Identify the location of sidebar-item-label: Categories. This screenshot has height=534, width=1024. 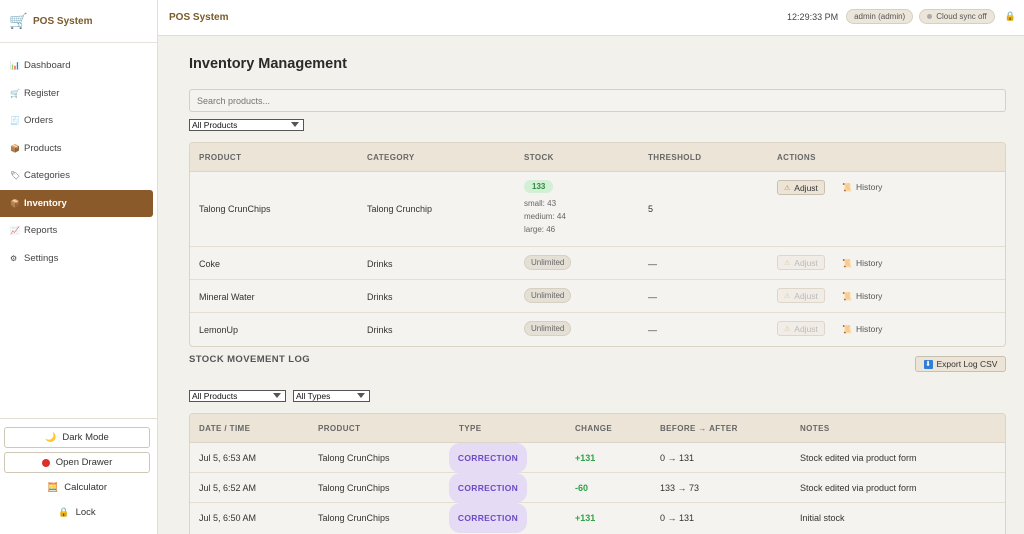
(47, 176).